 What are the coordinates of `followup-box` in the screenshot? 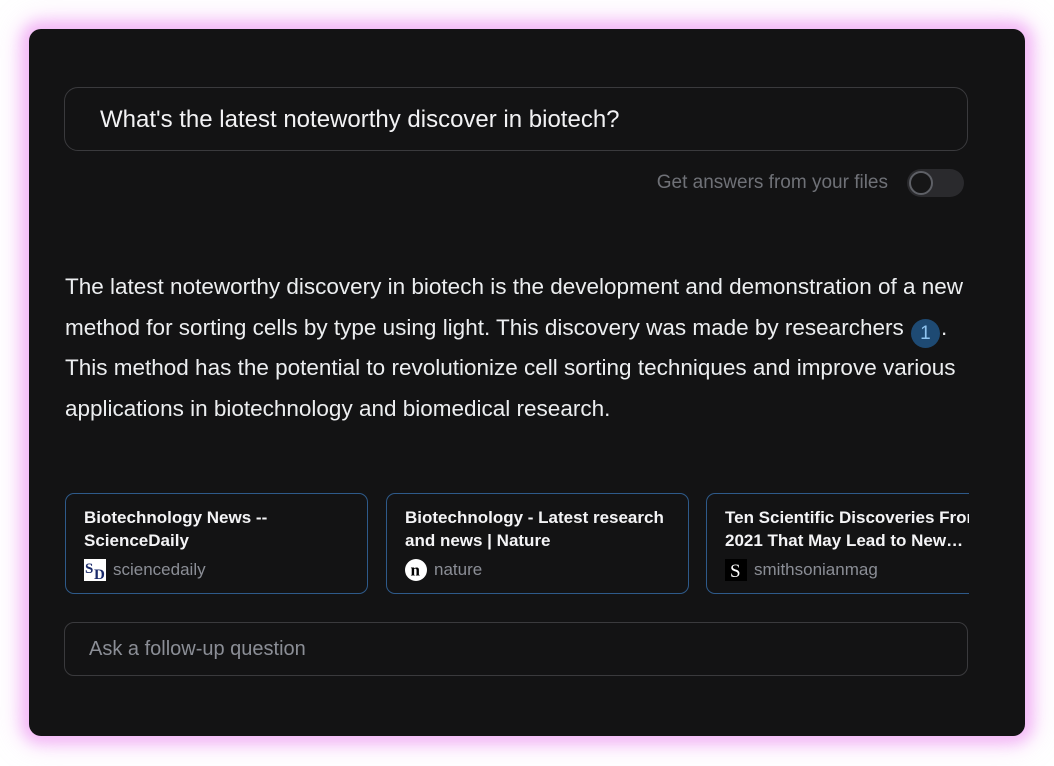 It's located at (516, 649).